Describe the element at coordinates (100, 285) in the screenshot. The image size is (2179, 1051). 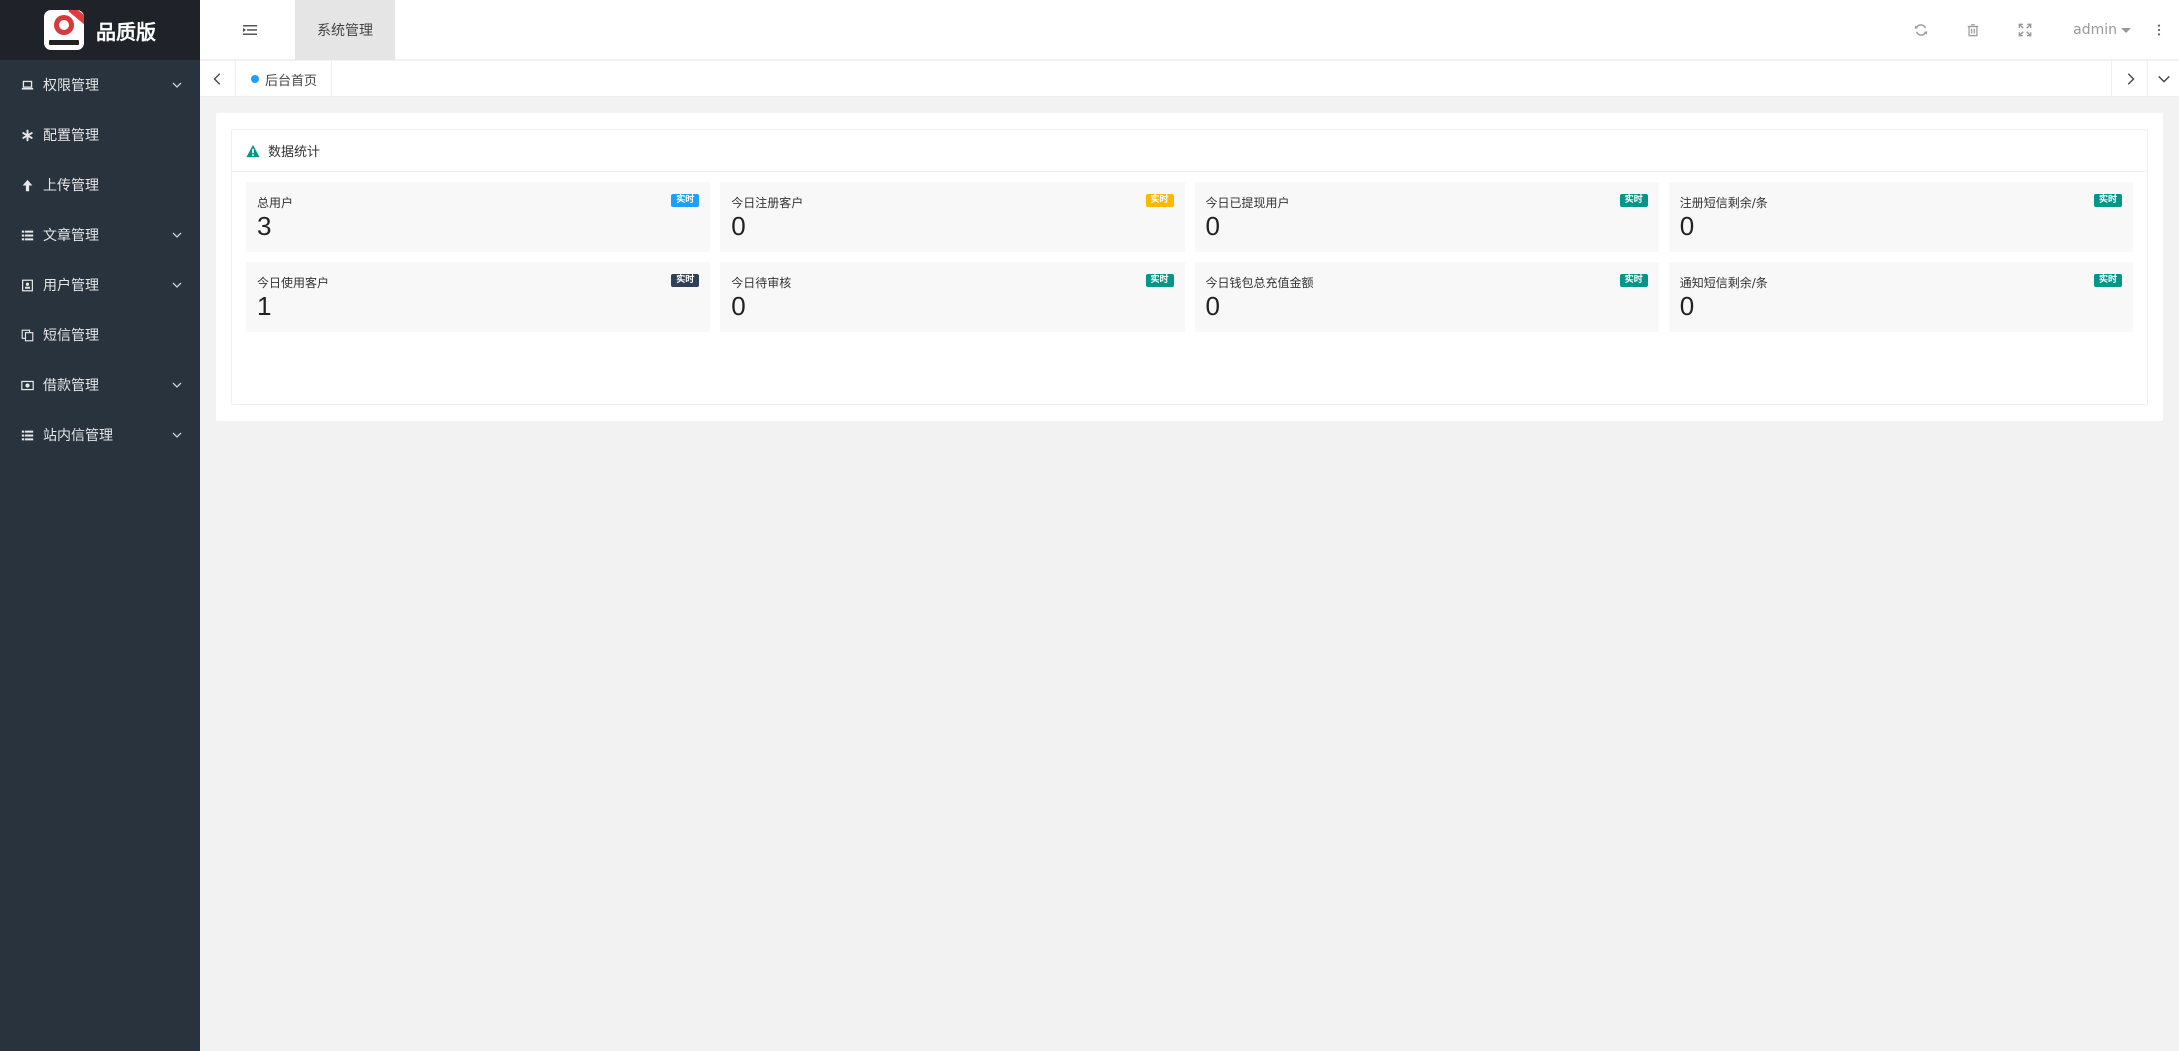
I see `sidebar-item-users: 用户管理` at that location.